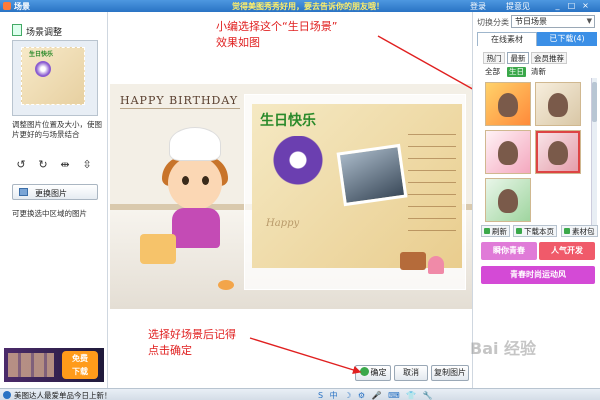 This screenshot has width=600, height=400. What do you see at coordinates (65, 165) in the screenshot?
I see `flip-horizontal-icon: ⇹` at bounding box center [65, 165].